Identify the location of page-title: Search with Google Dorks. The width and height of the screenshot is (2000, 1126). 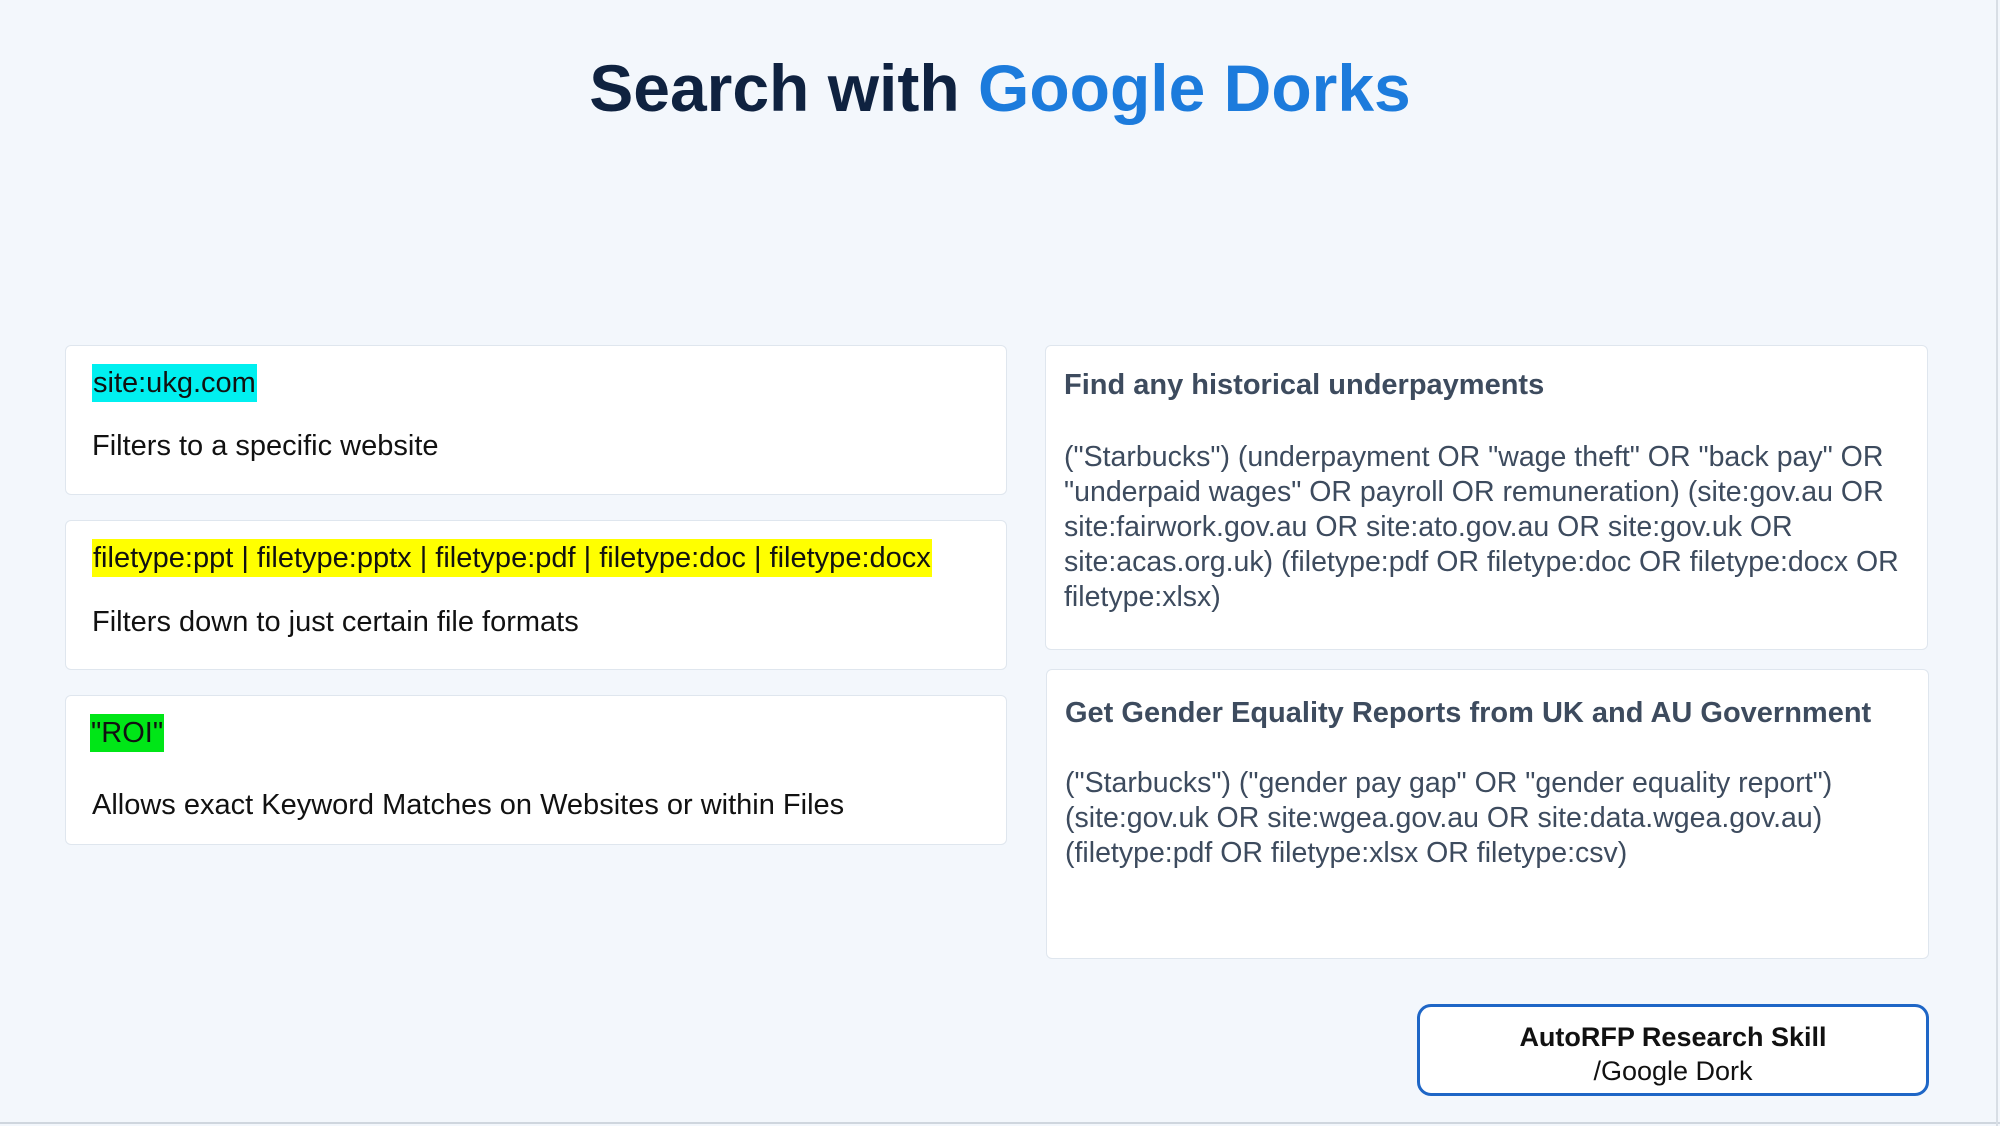
(1000, 88).